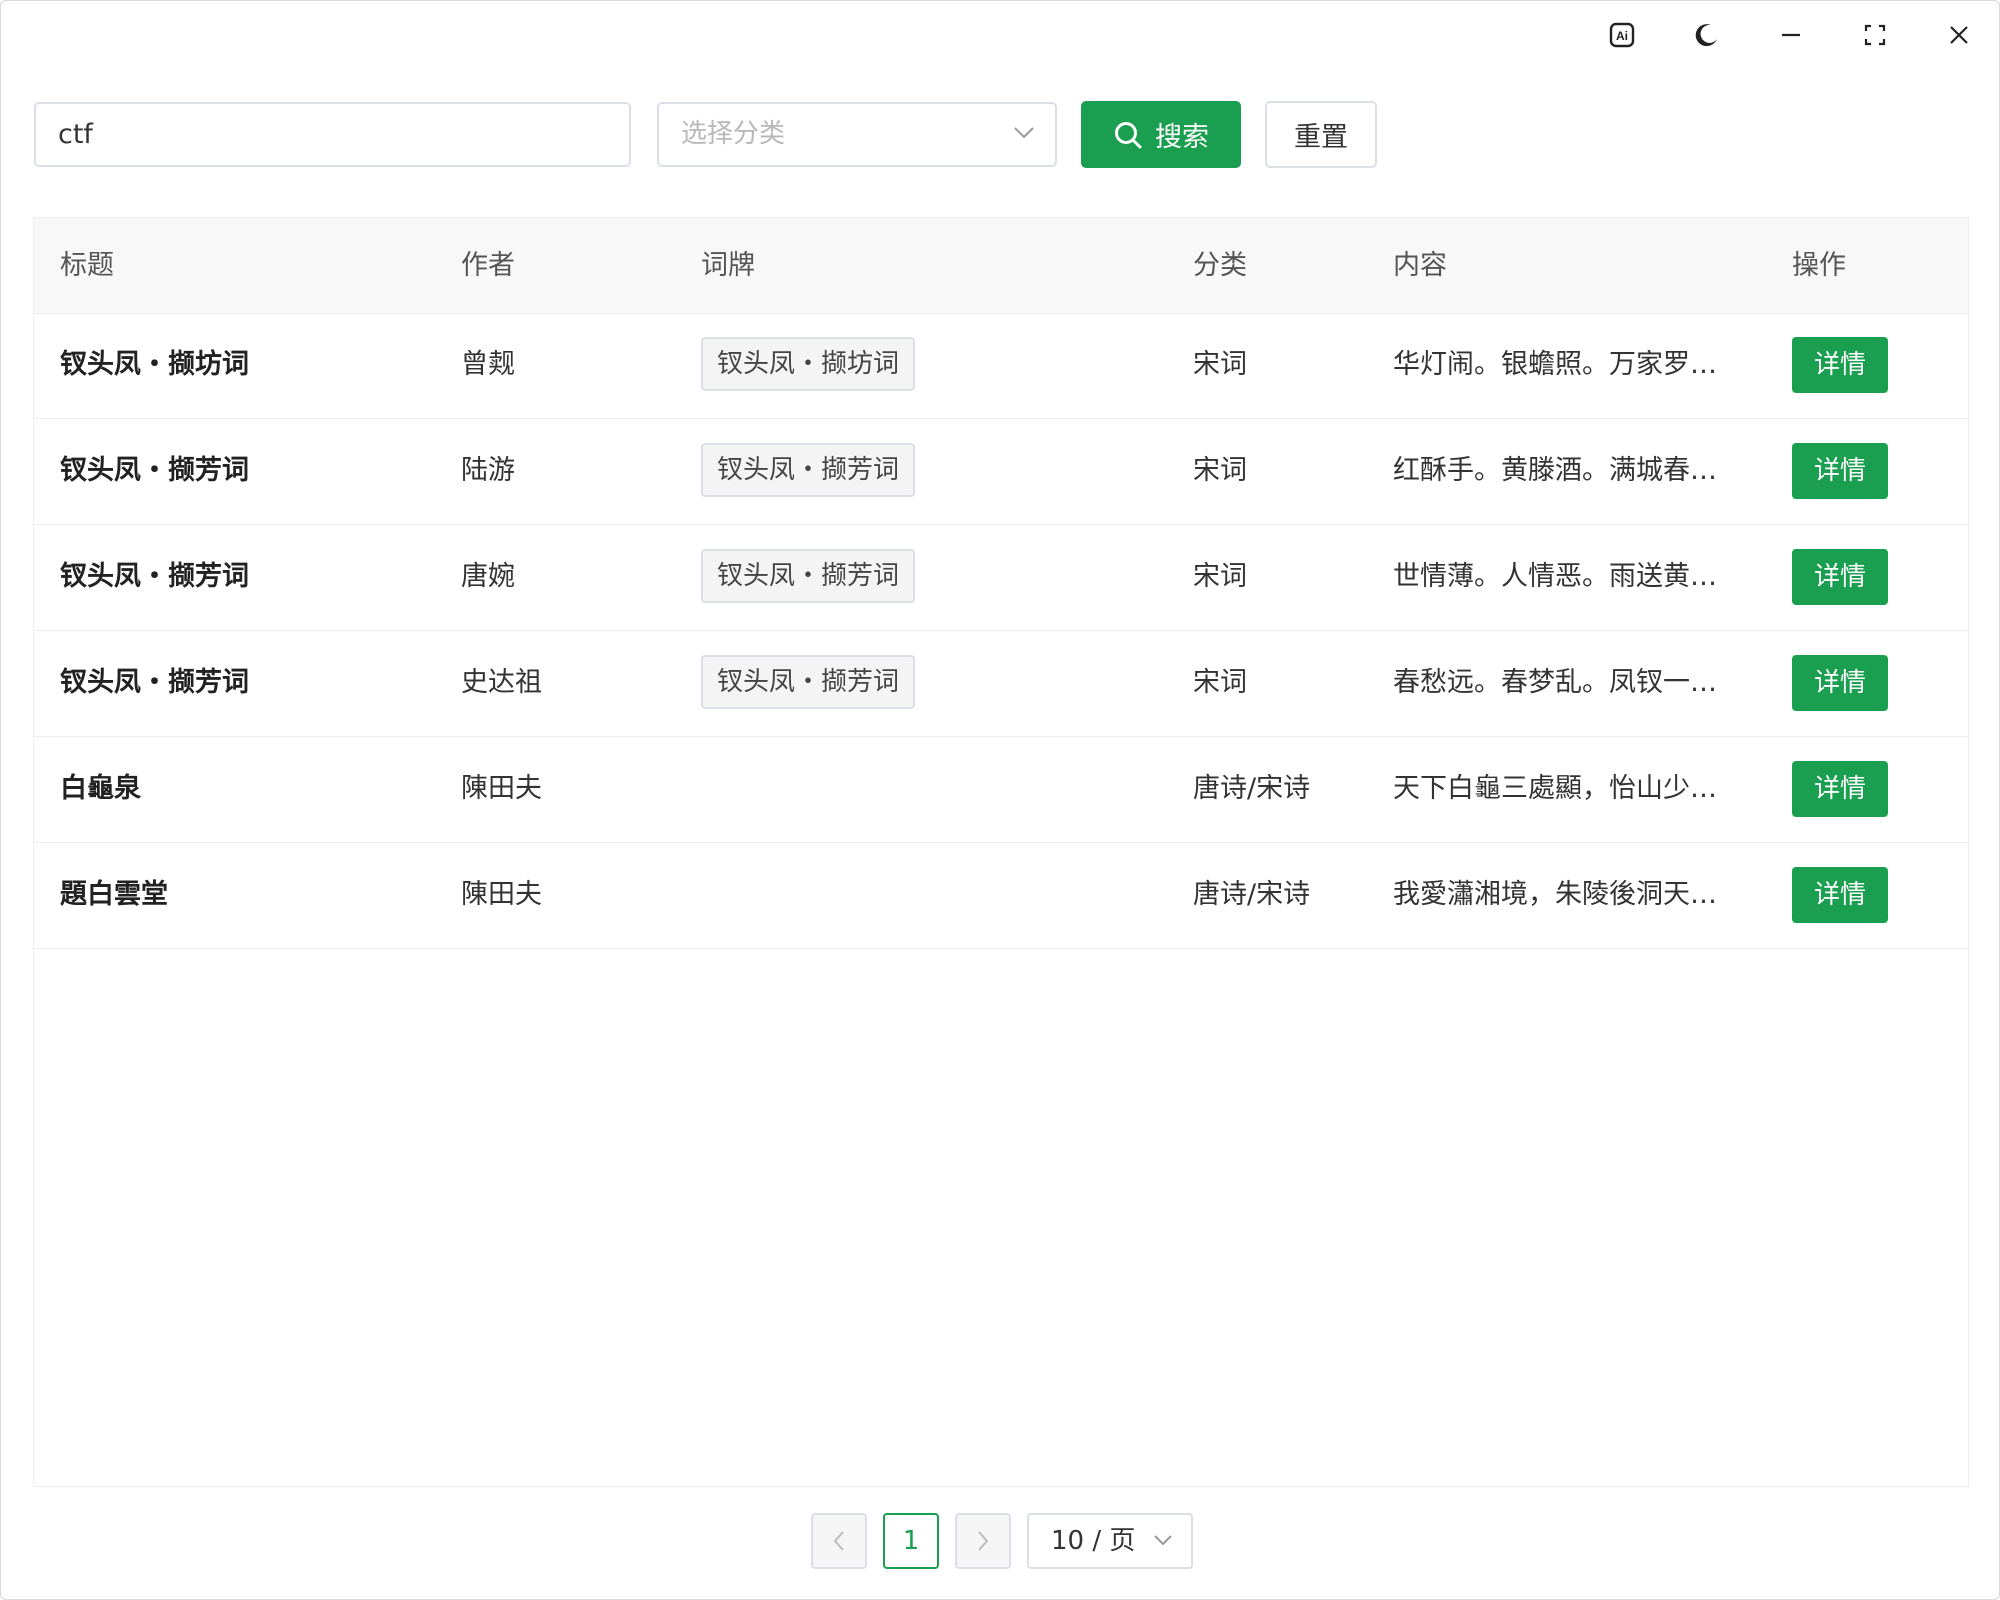 The width and height of the screenshot is (2000, 1600). Describe the element at coordinates (1220, 265) in the screenshot. I see `header-category: 分类` at that location.